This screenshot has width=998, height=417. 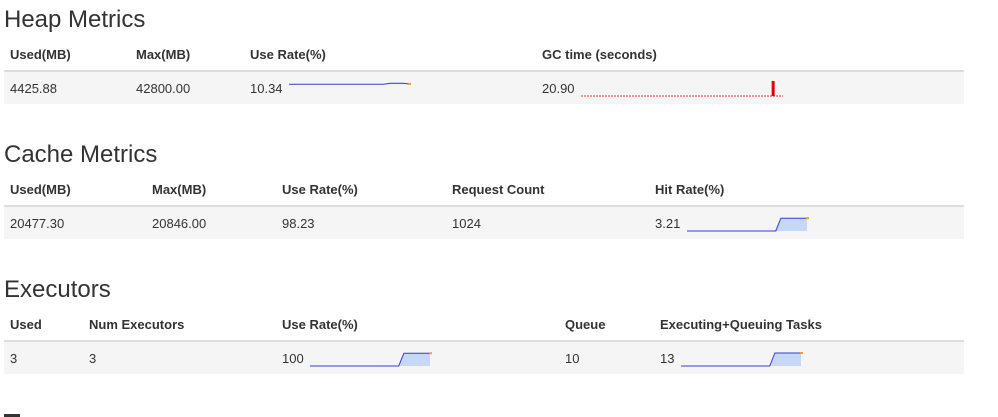 What do you see at coordinates (667, 359) in the screenshot?
I see `executors-tasks-value: 13` at bounding box center [667, 359].